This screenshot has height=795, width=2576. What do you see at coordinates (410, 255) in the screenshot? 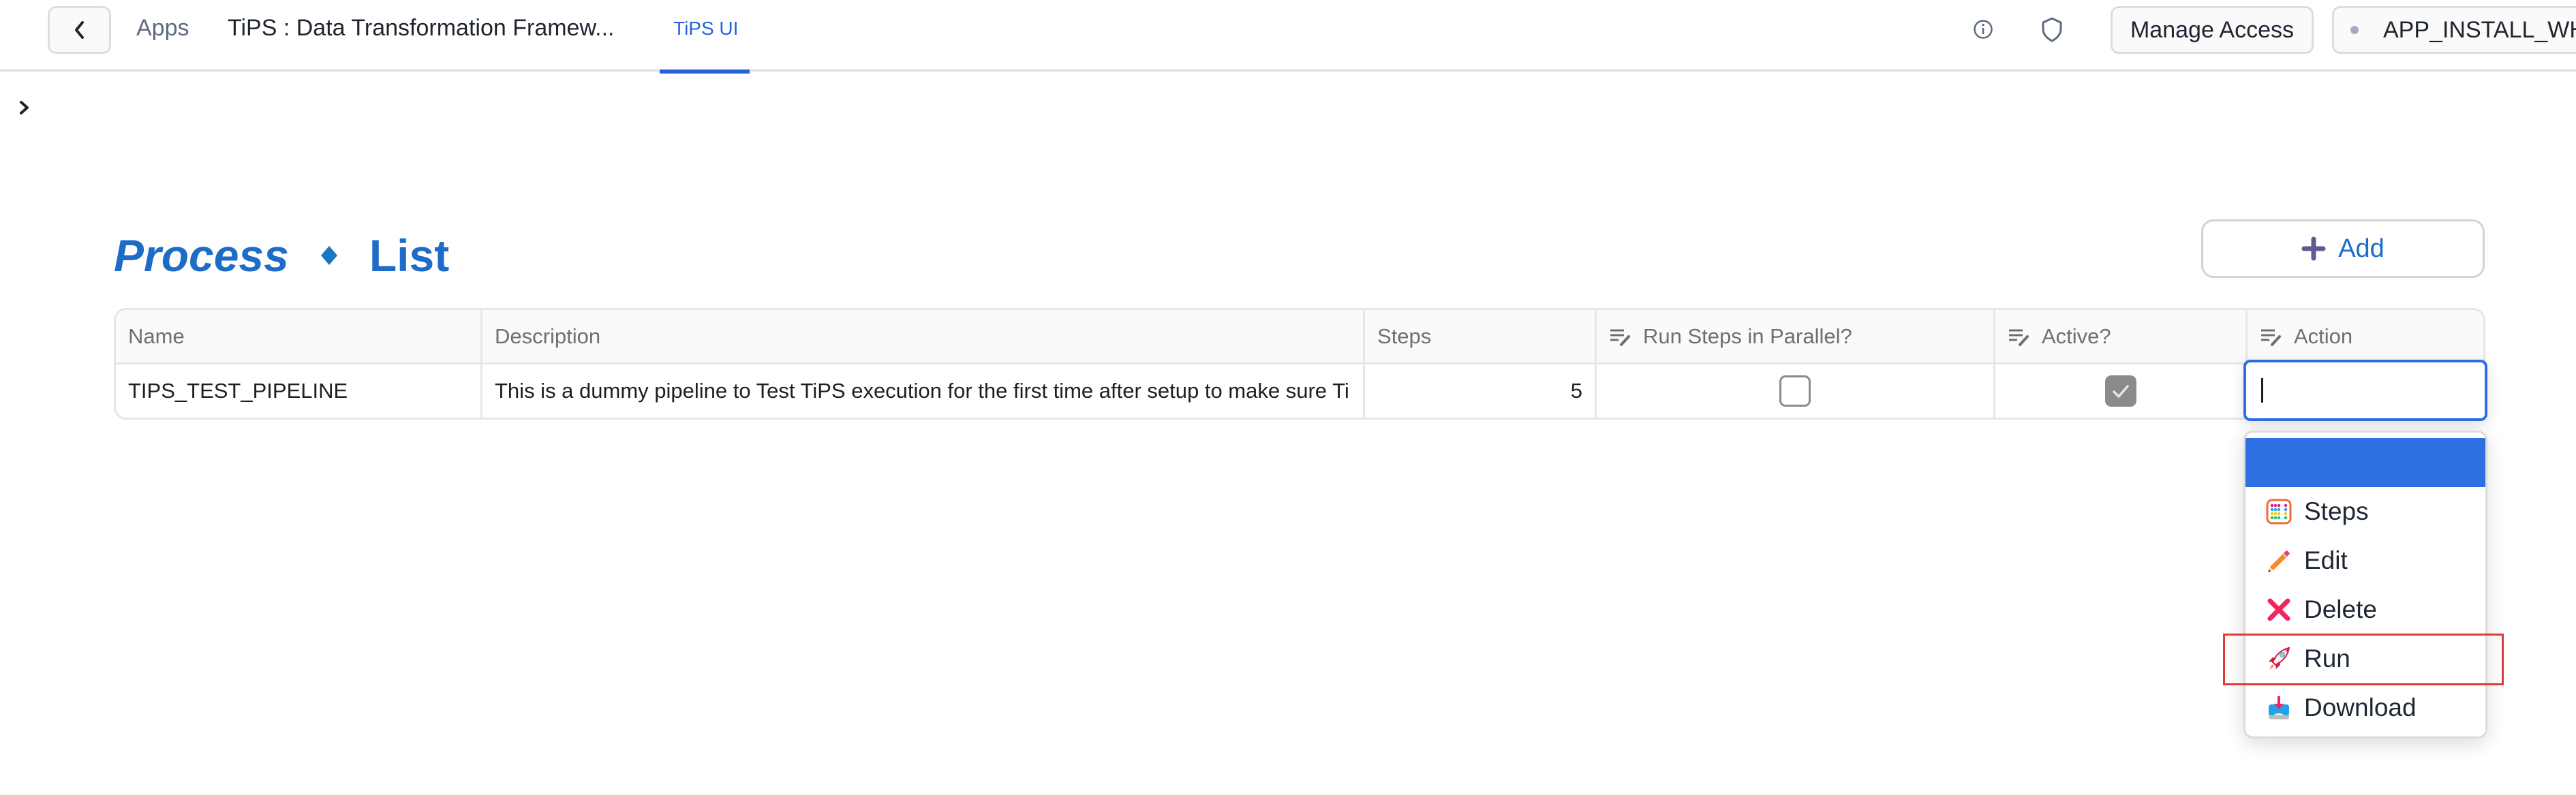
I see `title-list: List` at bounding box center [410, 255].